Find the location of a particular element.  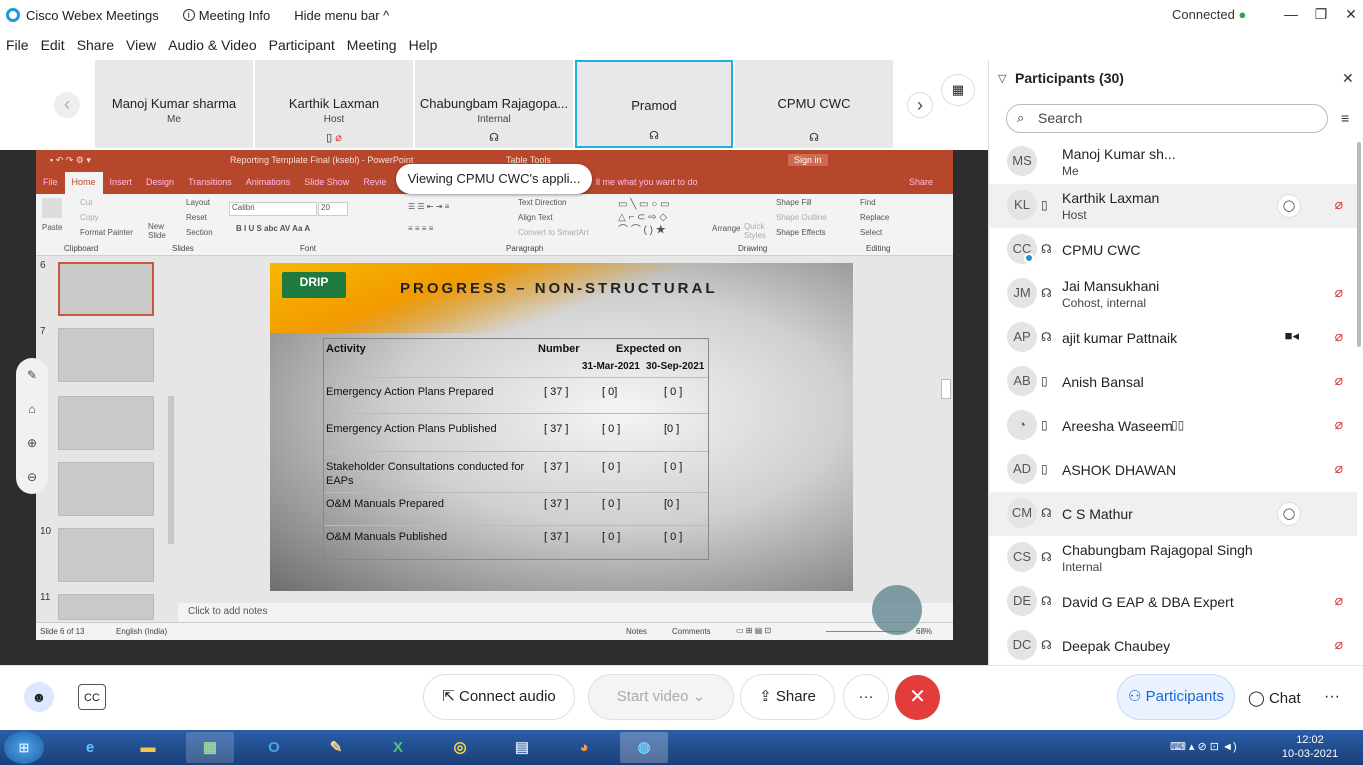

slide-scrollbar is located at coordinates (946, 413).